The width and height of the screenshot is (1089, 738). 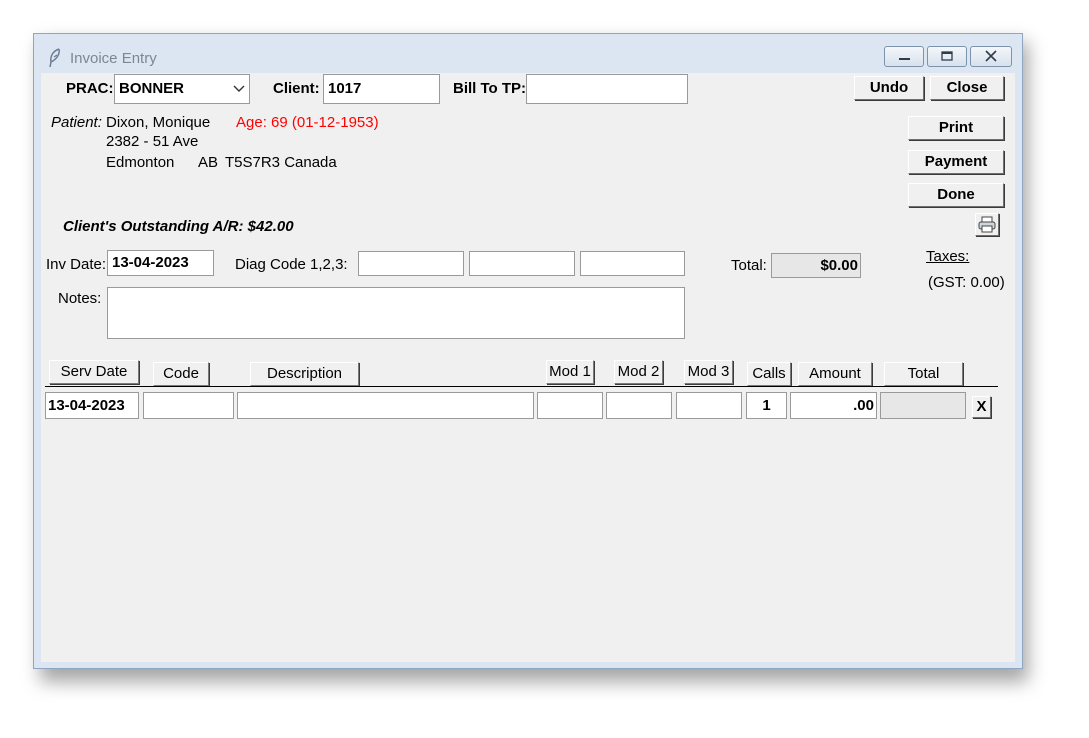 I want to click on close-button: Close, so click(x=967, y=88).